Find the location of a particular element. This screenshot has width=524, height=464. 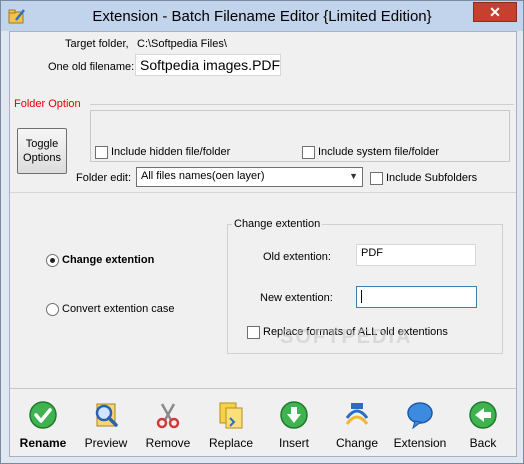

toggle-options-button: Toggle Options is located at coordinates (42, 151).